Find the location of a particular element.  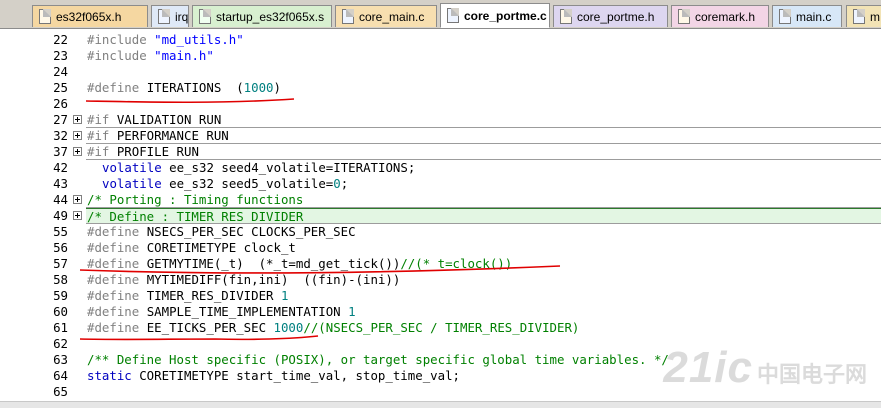

code-text: #define ITERATIONS (1000) is located at coordinates (184, 88).